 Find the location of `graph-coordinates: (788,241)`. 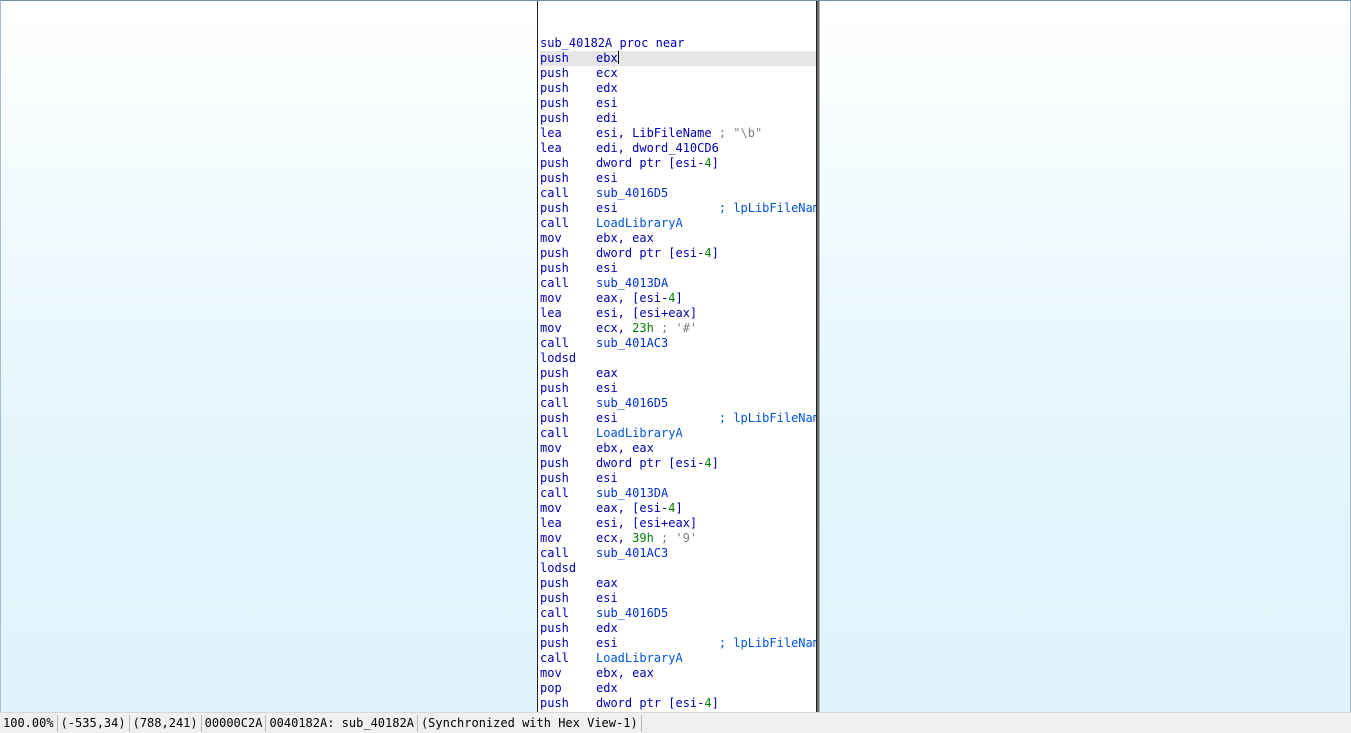

graph-coordinates: (788,241) is located at coordinates (166, 723).